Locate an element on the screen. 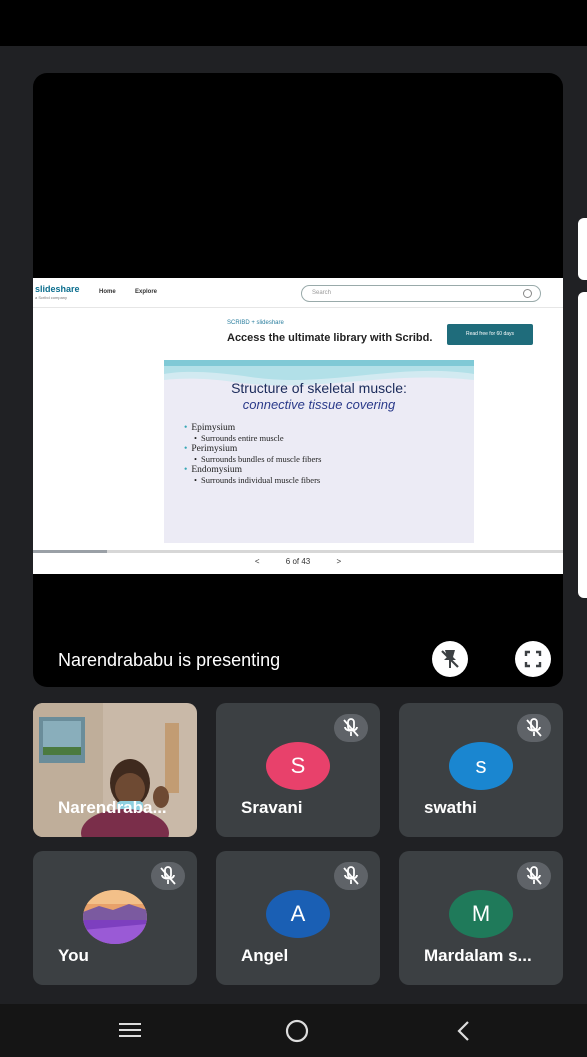 Image resolution: width=587 pixels, height=1057 pixels. participant-tile: s swathi is located at coordinates (481, 770).